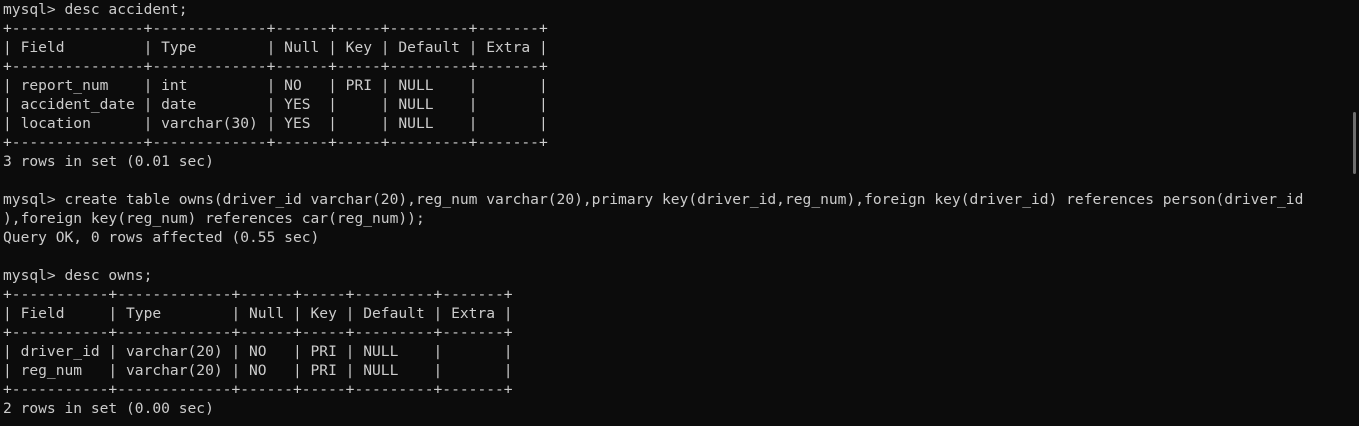 This screenshot has width=1359, height=426. What do you see at coordinates (1354, 143) in the screenshot?
I see `scrollbar-thumb` at bounding box center [1354, 143].